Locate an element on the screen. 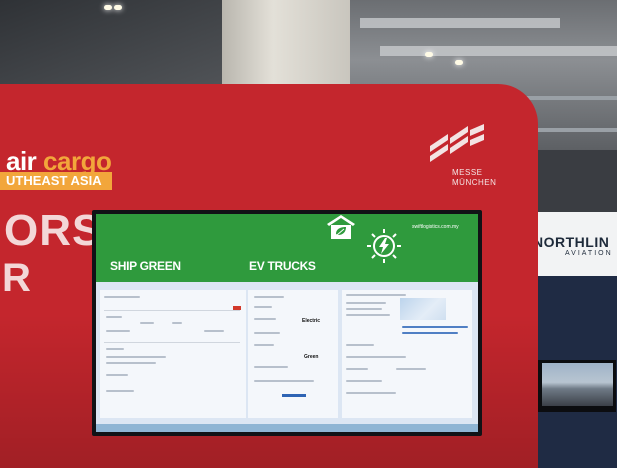 Image resolution: width=617 pixels, height=468 pixels. messe-muenchen-logo-icon is located at coordinates (457, 143).